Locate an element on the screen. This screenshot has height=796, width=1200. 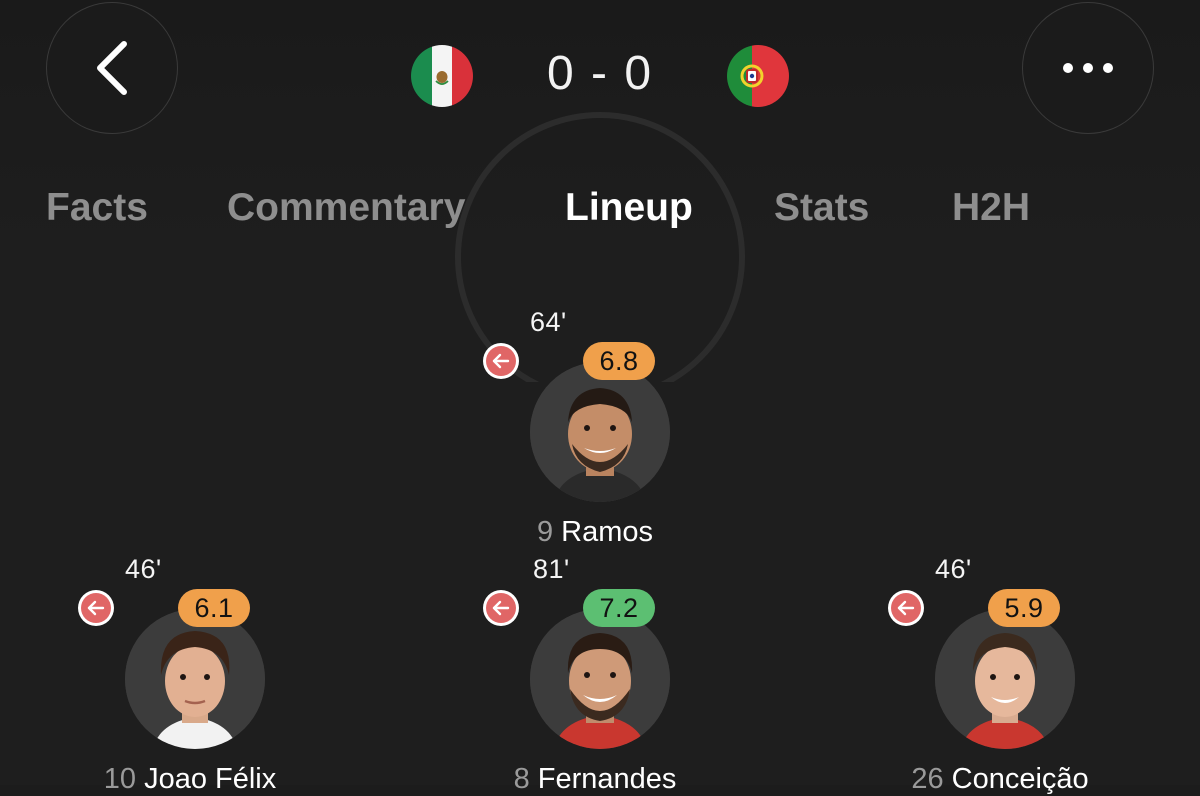
substitution-minute: 64' is located at coordinates (548, 322).